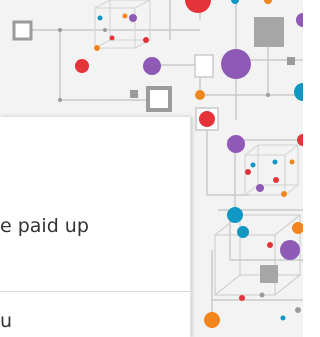  What do you see at coordinates (95, 291) in the screenshot?
I see `card-divider` at bounding box center [95, 291].